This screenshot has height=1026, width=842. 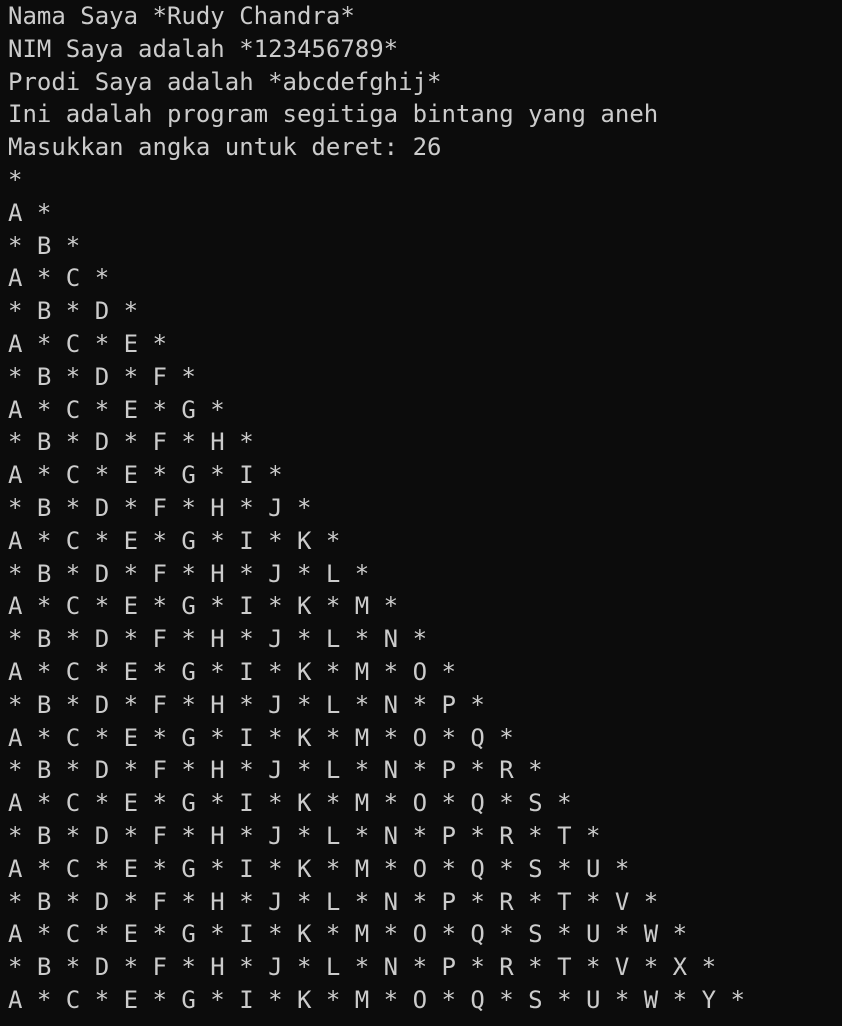 I want to click on triangle-row: A * C * E * G * I * K * M * O * Q * S *, so click(x=290, y=803).